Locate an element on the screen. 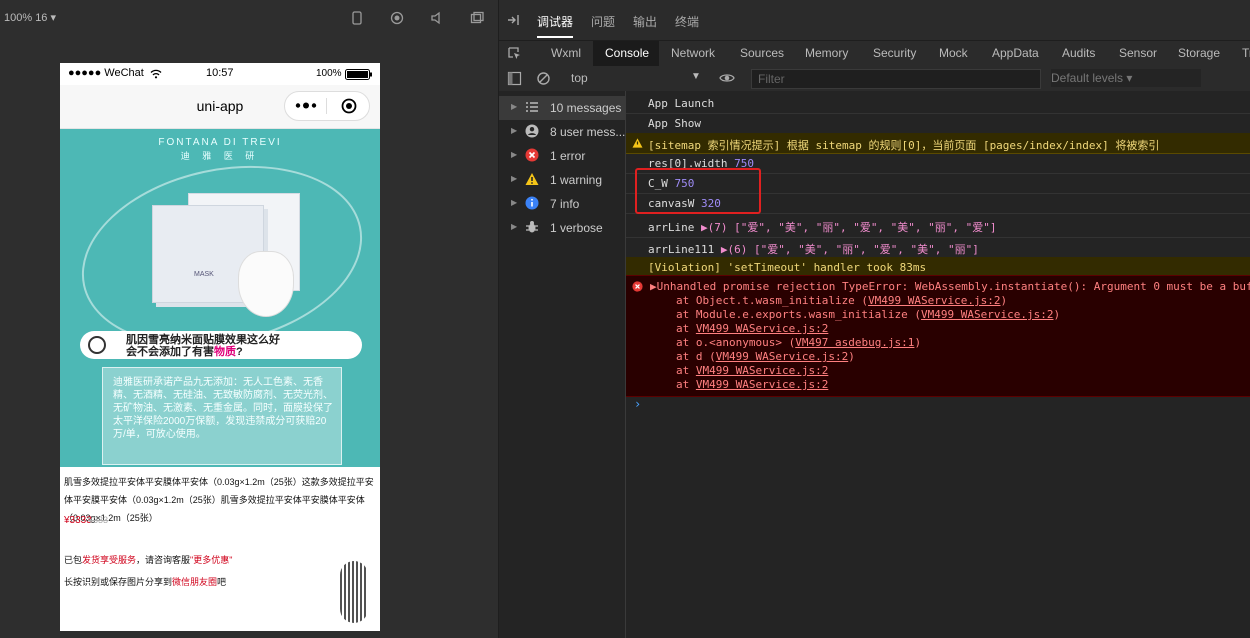 The width and height of the screenshot is (1250, 638). record-icon is located at coordinates (397, 18).